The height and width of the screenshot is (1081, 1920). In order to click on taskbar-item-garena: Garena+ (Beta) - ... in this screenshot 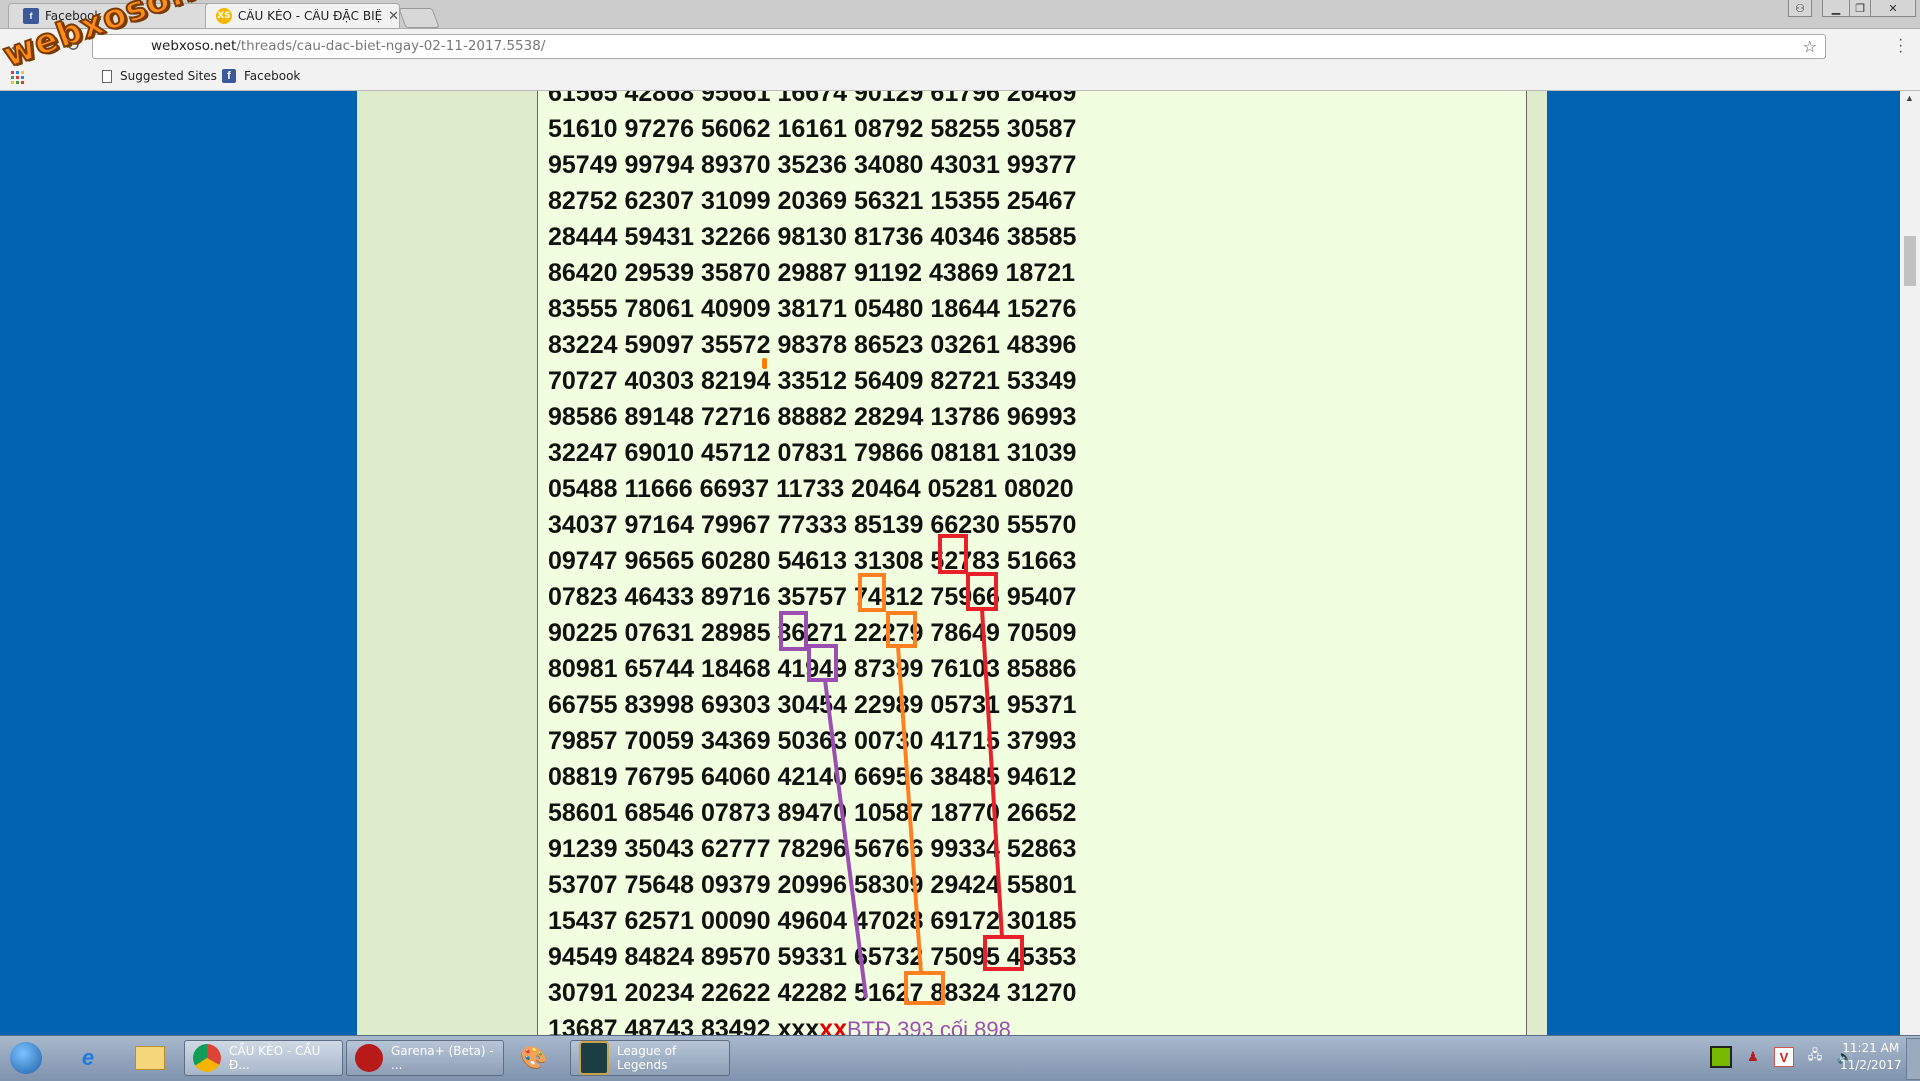, I will do `click(425, 1058)`.